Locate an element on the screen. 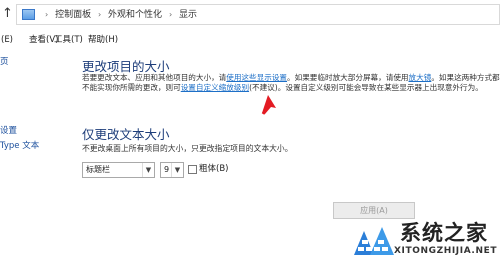 Image resolution: width=500 pixels, height=271 pixels. arrow-shaft is located at coordinates (266, 108).